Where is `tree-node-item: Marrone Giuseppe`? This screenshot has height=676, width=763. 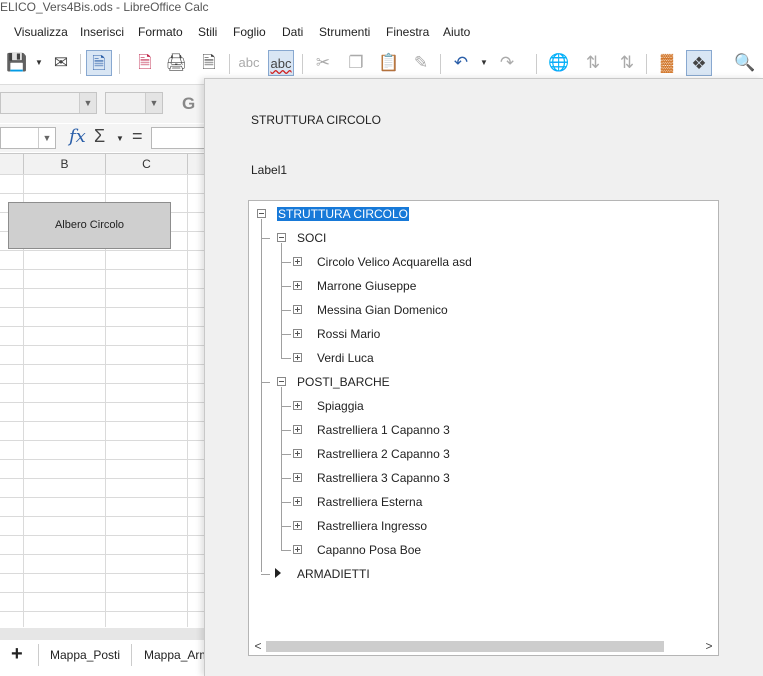 tree-node-item: Marrone Giuseppe is located at coordinates (366, 286).